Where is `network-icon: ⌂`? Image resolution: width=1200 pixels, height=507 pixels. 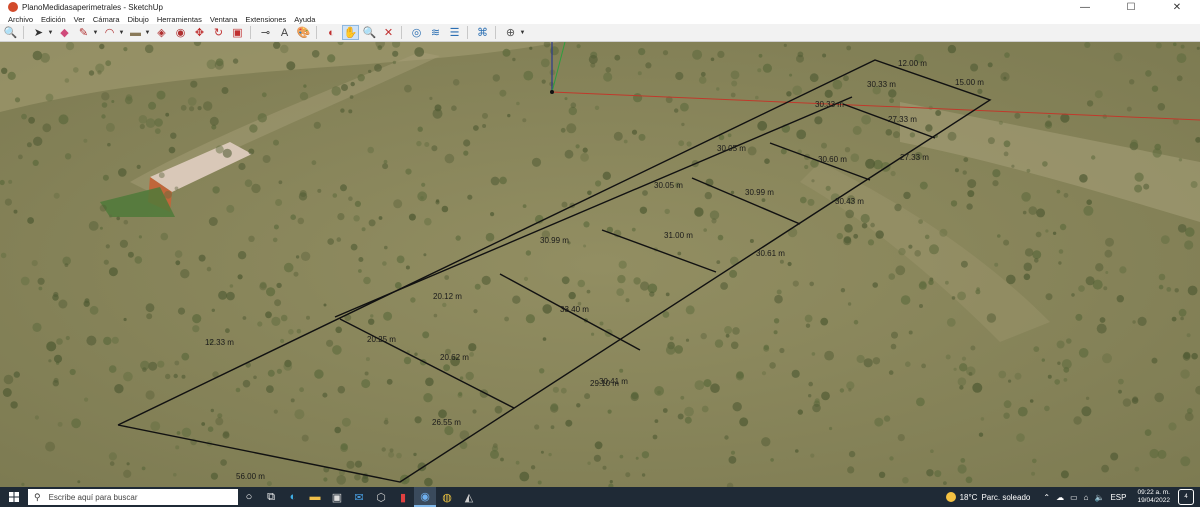
network-icon: ⌂ is located at coordinates (1086, 497).